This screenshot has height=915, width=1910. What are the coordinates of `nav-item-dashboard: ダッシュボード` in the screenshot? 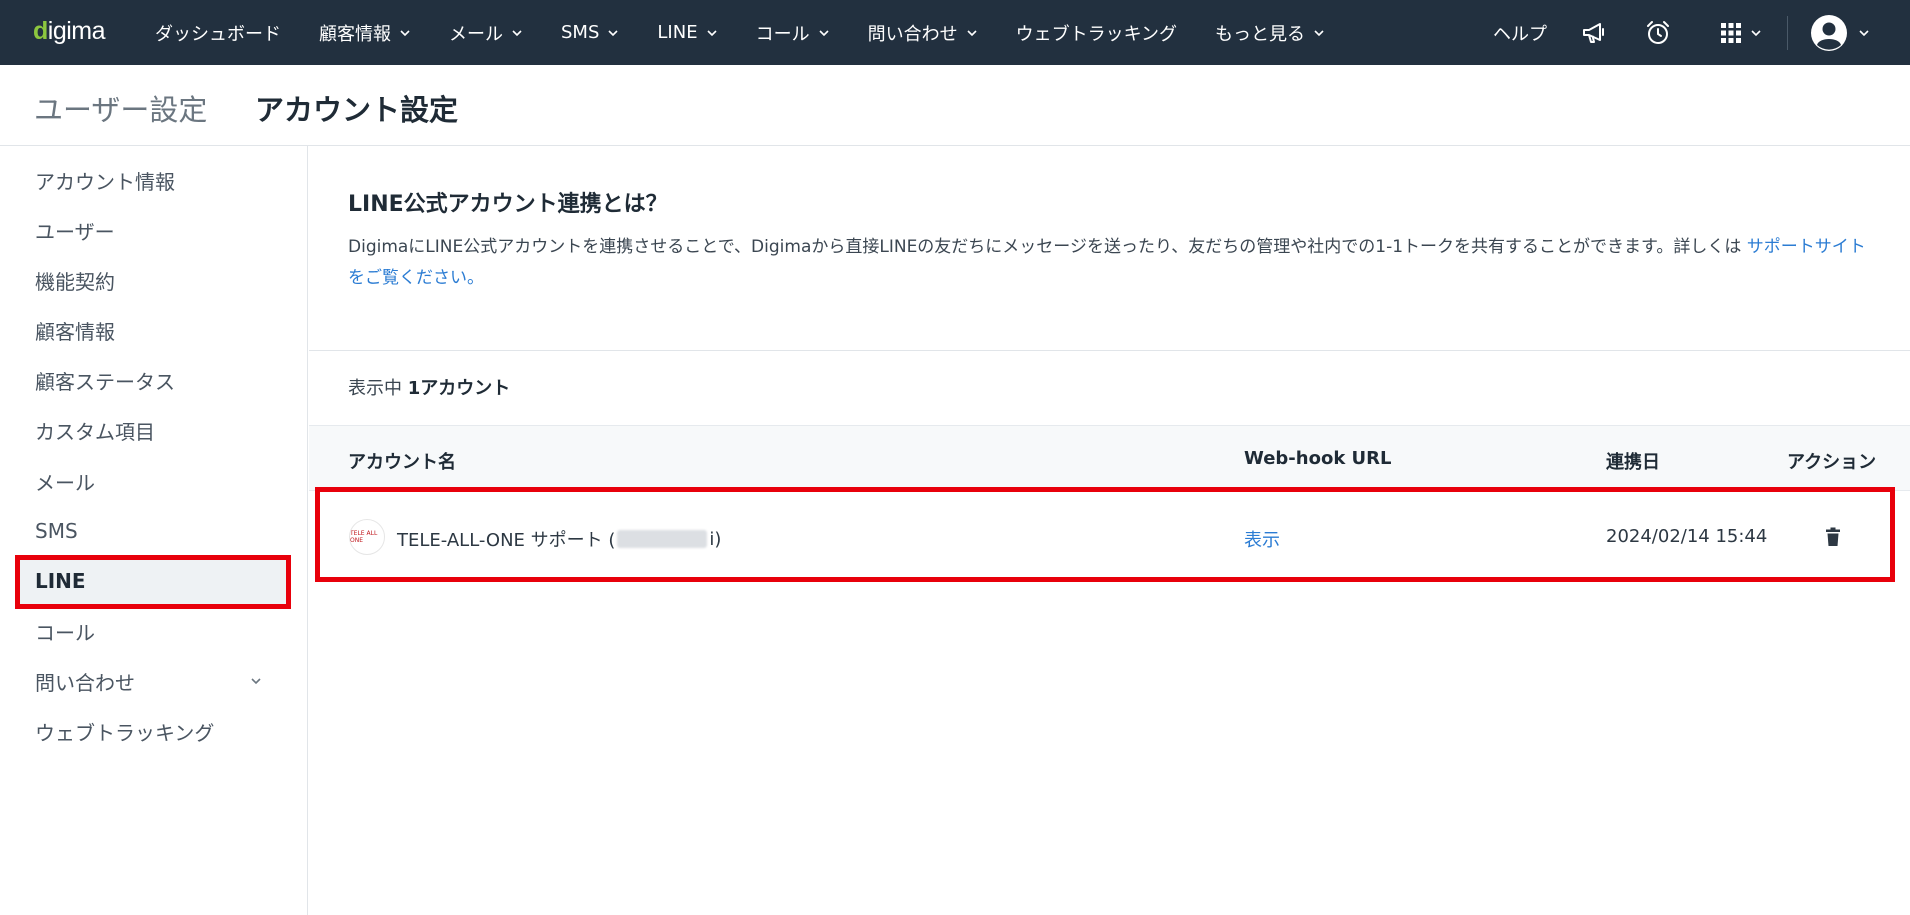 It's located at (218, 32).